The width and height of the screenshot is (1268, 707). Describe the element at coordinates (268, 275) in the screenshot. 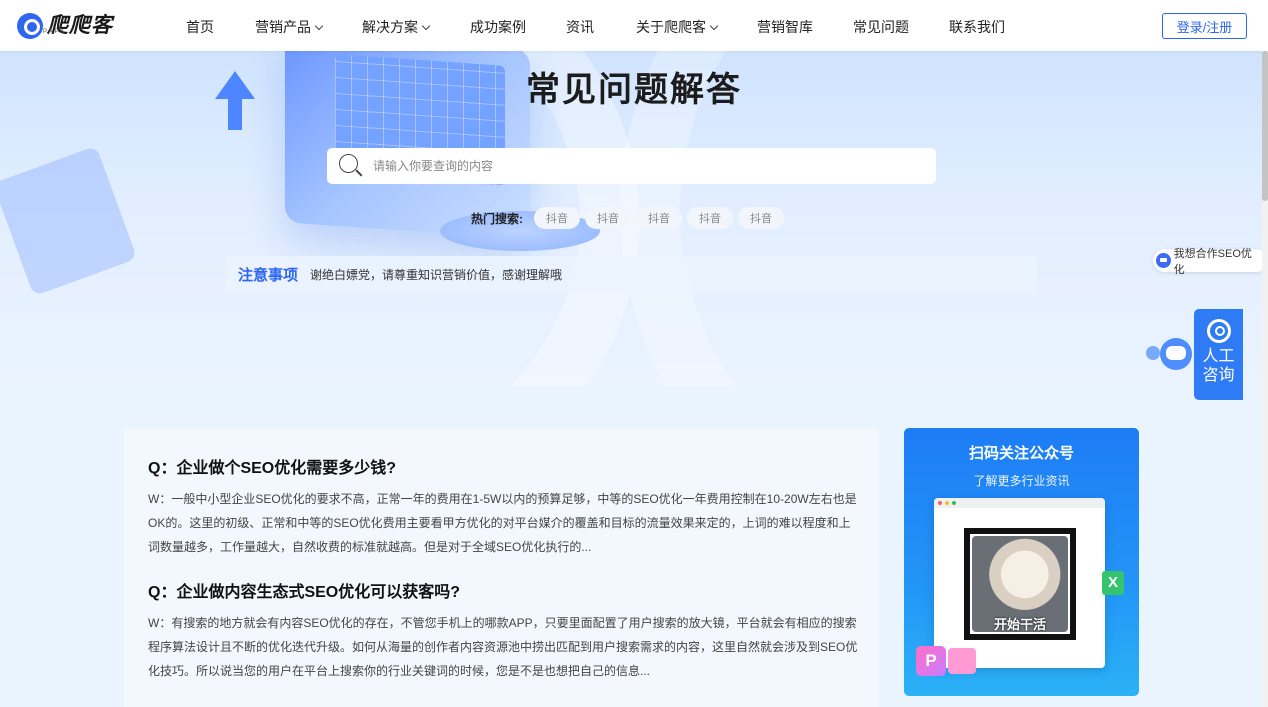

I see `notice-title: 注意事项` at that location.